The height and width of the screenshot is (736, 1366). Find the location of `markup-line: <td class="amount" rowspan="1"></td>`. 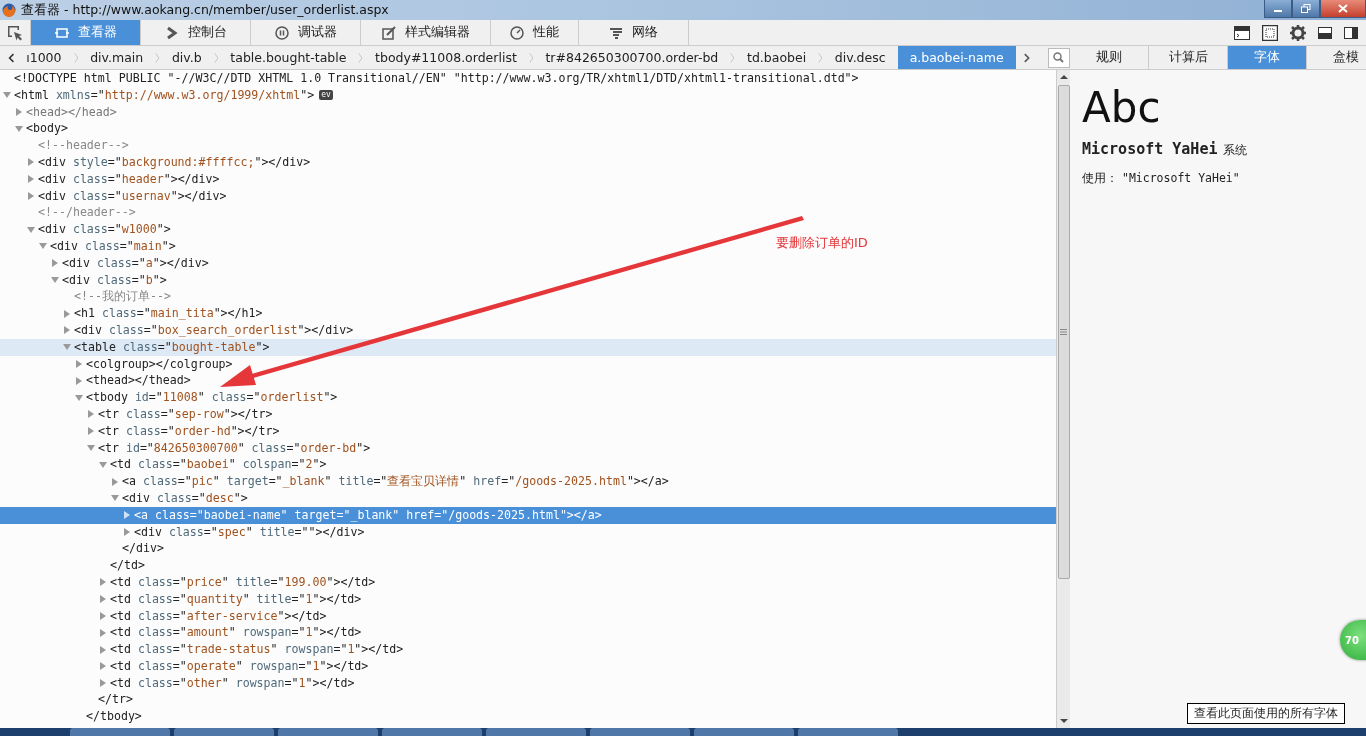

markup-line: <td class="amount" rowspan="1"></td> is located at coordinates (236, 633).